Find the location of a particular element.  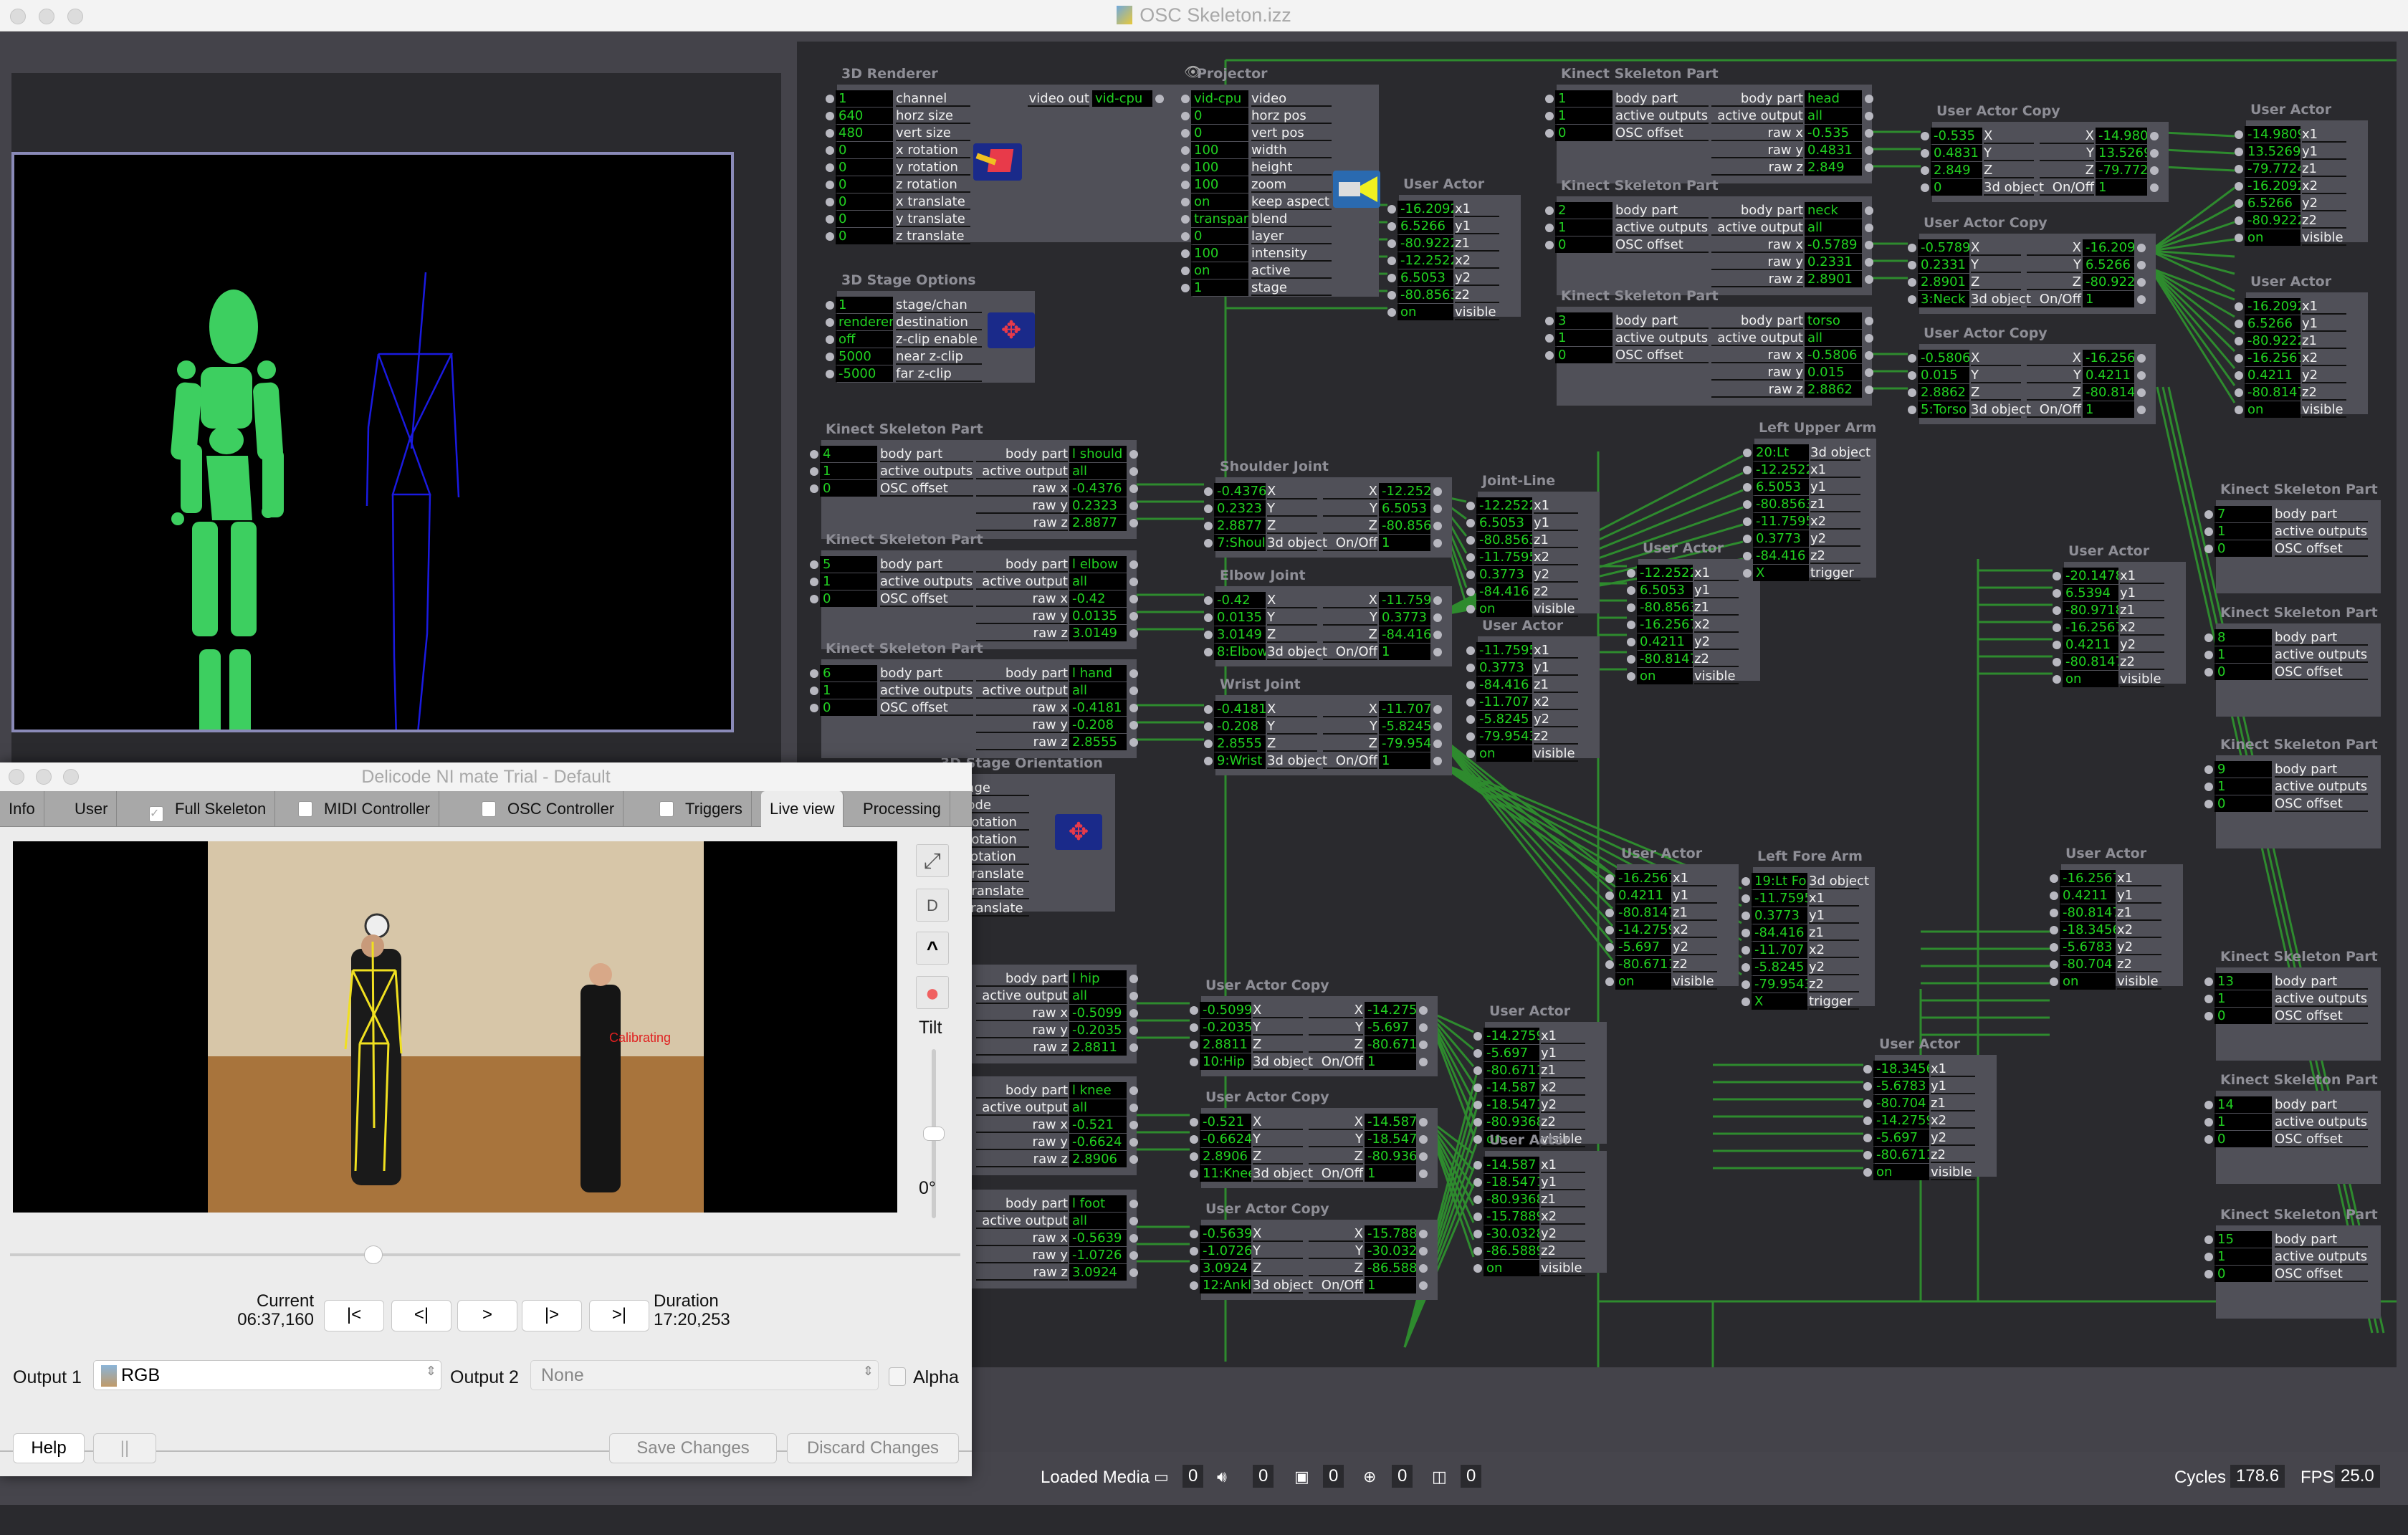

value-field: -0.5099 is located at coordinates (1225, 1010).